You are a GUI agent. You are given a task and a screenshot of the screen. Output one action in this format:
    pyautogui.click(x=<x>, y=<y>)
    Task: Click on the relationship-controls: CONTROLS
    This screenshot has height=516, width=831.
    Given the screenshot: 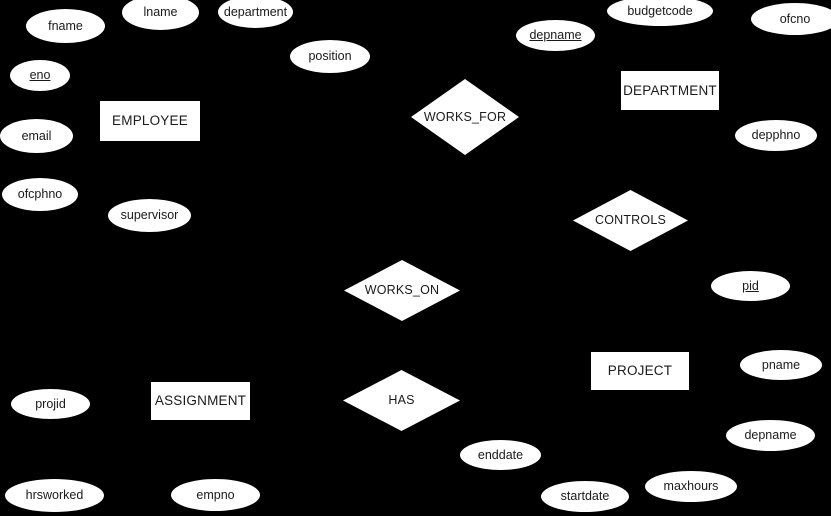 What is the action you would take?
    pyautogui.click(x=630, y=220)
    